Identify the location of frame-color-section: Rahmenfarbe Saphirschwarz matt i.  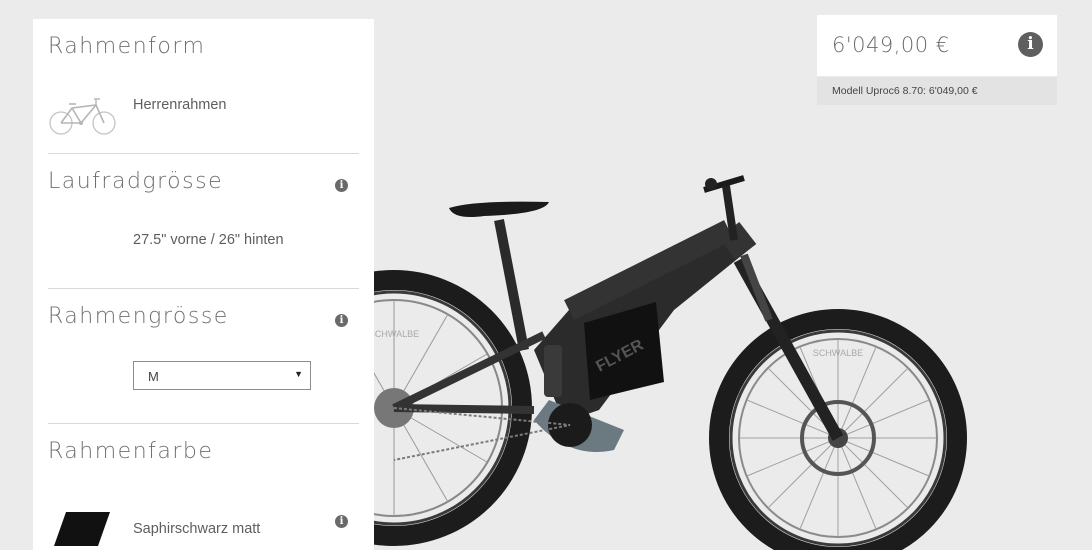
(203, 494).